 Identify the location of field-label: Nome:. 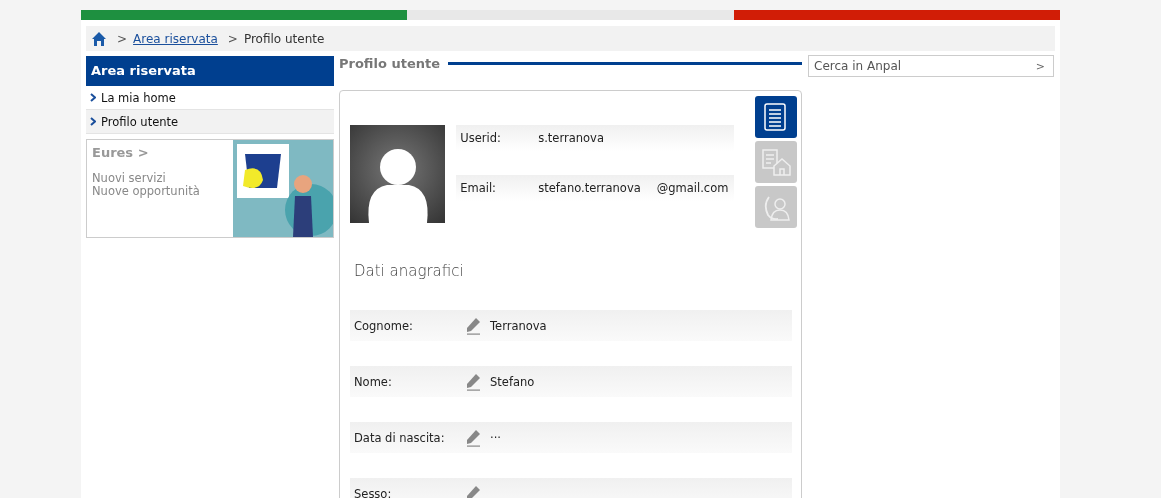
(373, 381).